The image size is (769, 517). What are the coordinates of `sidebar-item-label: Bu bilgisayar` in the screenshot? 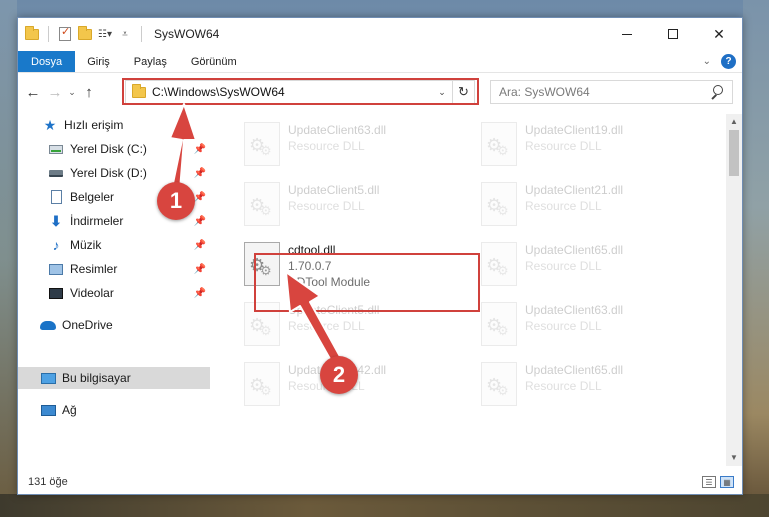 It's located at (96, 378).